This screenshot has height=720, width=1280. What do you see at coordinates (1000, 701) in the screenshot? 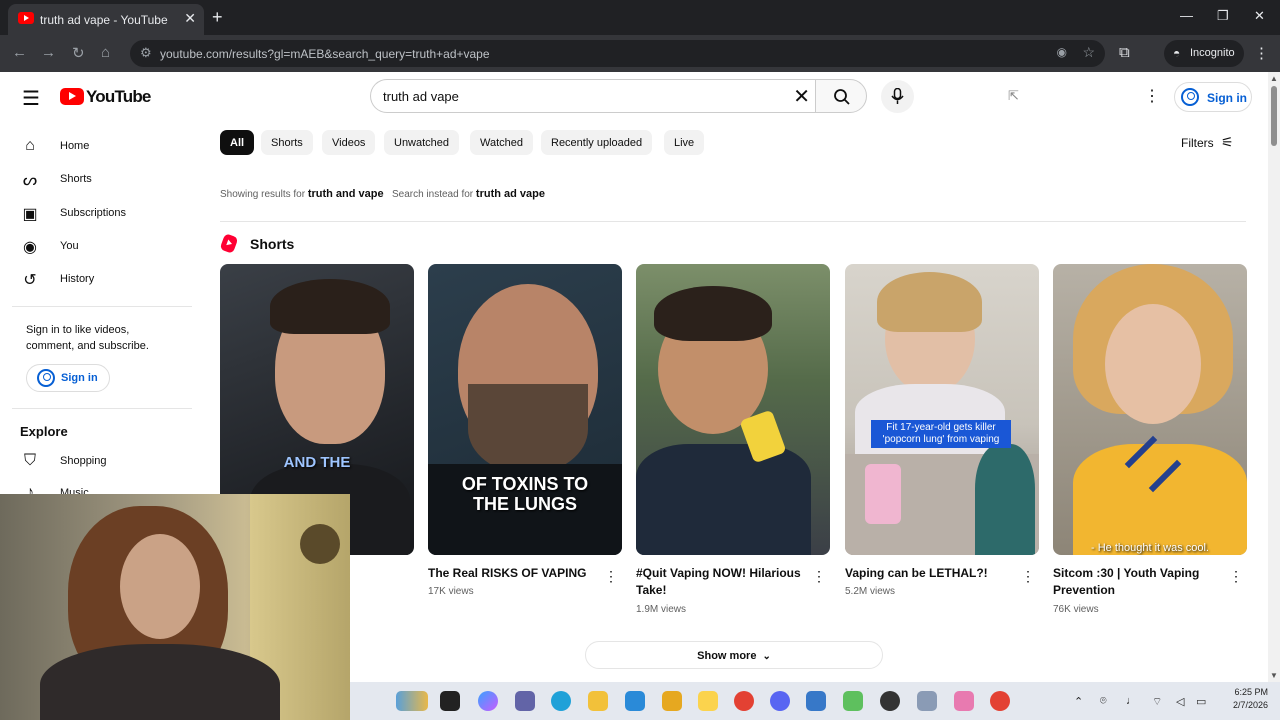
I see `chrome-incognito-icon` at bounding box center [1000, 701].